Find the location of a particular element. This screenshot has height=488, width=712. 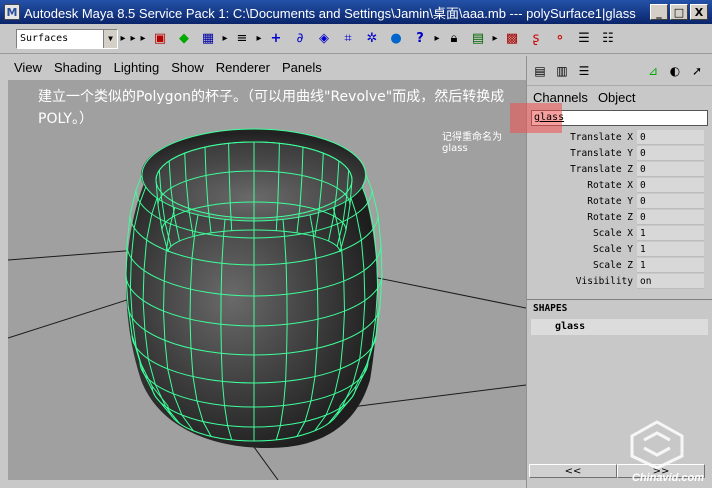

attribute-row: Scale Z 1 is located at coordinates (619, 265).